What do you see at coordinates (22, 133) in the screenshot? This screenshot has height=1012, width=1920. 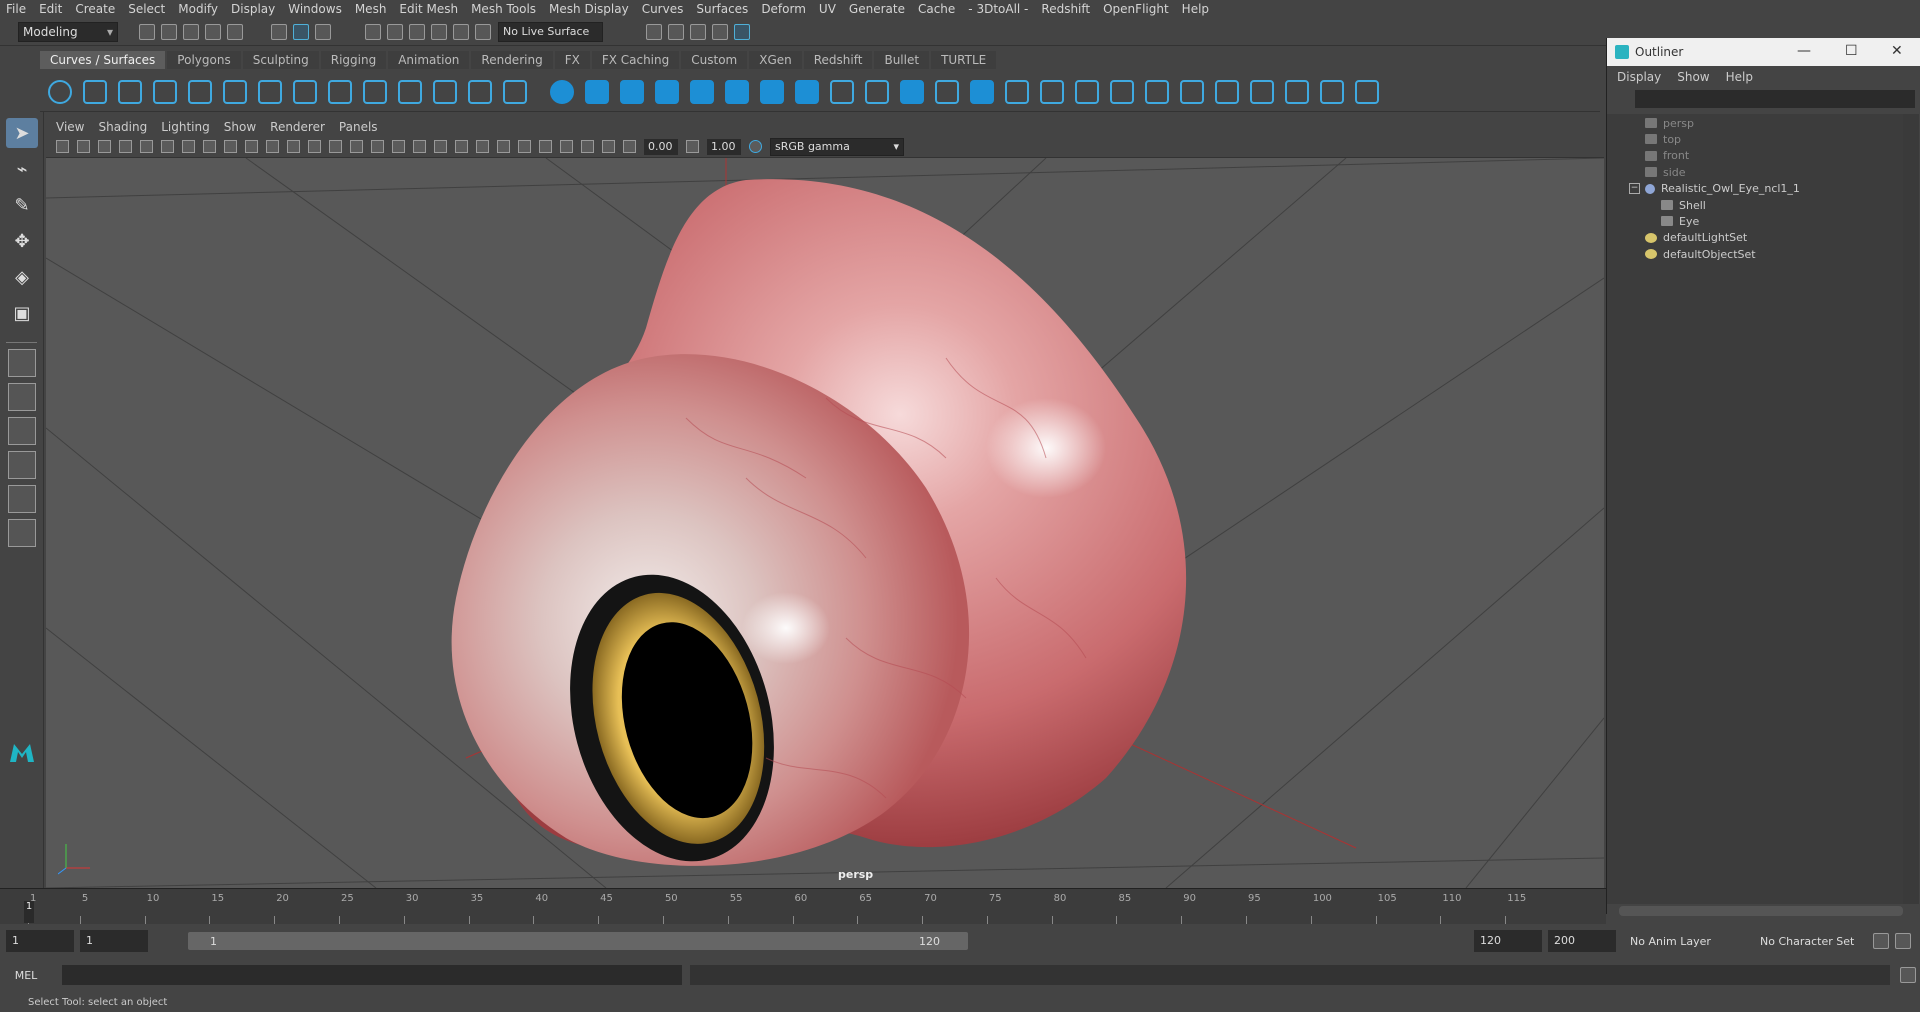 I see `select-tool-icon: ➤` at bounding box center [22, 133].